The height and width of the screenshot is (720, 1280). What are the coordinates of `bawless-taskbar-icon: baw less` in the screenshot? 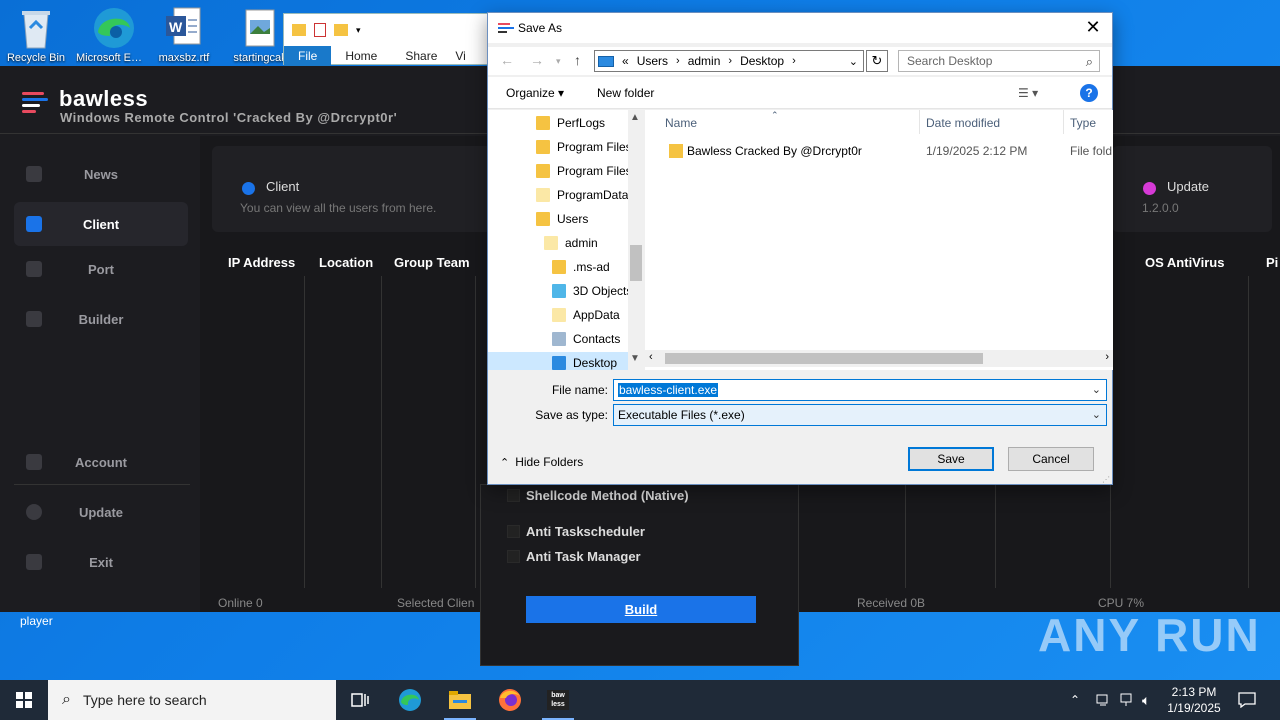 It's located at (558, 700).